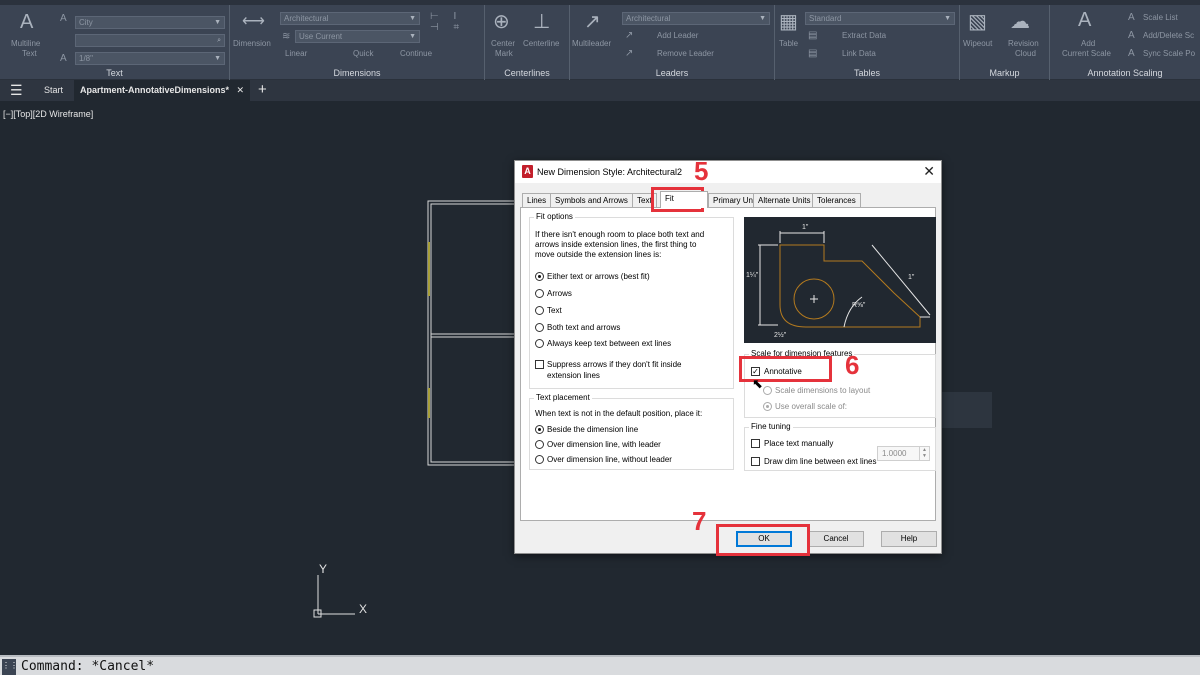 The image size is (1200, 675). I want to click on radio-best-fit-label: Either text or arrows (best fit), so click(598, 277).